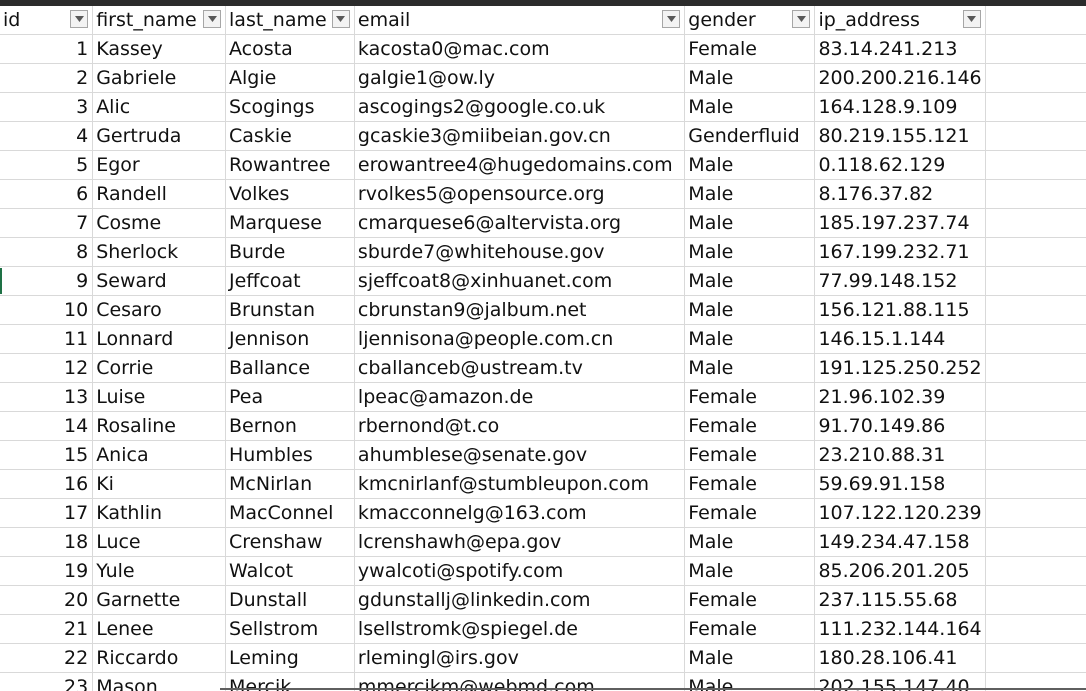  Describe the element at coordinates (520, 136) in the screenshot. I see `cell-email: gcaskie3@miibeian.gov.cn` at that location.